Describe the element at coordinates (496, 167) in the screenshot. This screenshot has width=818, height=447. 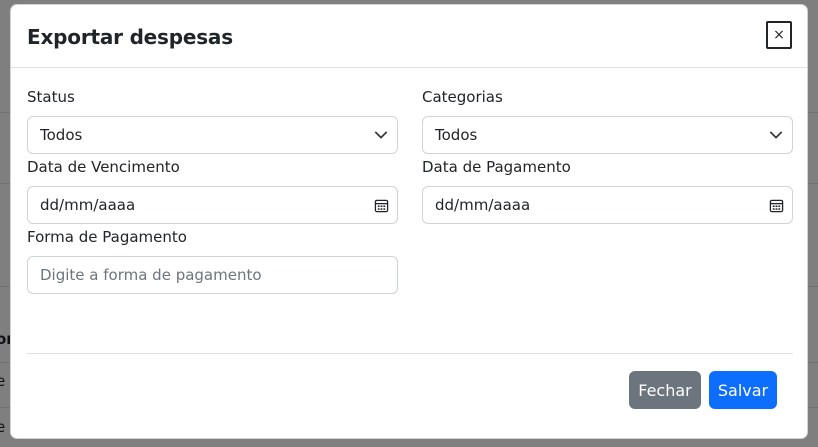
I see `data-pagamento-label: Data de Pagamento` at that location.